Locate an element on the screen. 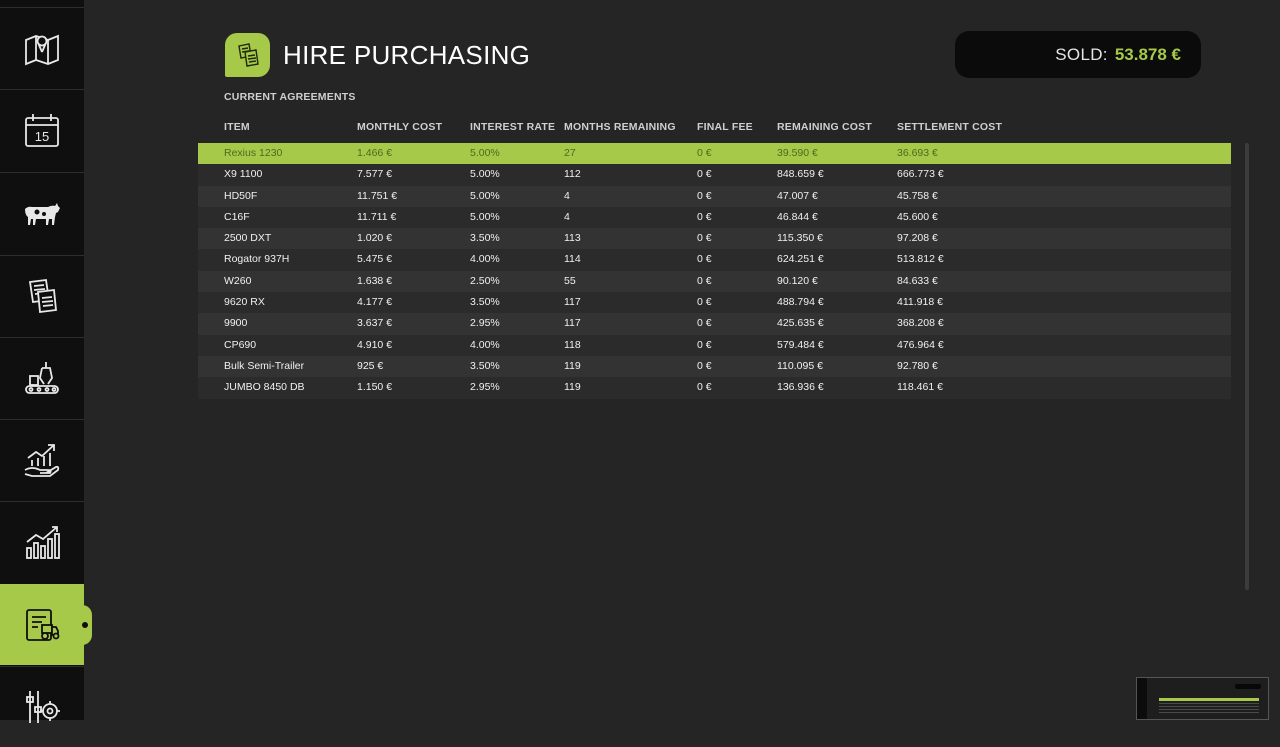 Image resolution: width=1280 pixels, height=747 pixels. sidebar-item-hire-purchasing is located at coordinates (46, 624).